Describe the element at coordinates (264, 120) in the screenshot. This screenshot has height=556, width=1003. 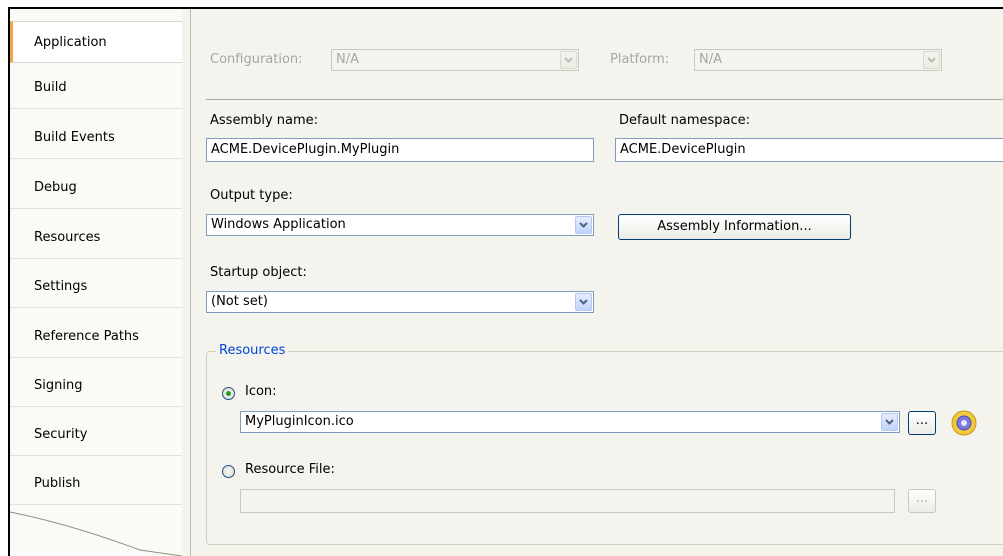
I see `assembly-name-label: Assembly name:` at that location.